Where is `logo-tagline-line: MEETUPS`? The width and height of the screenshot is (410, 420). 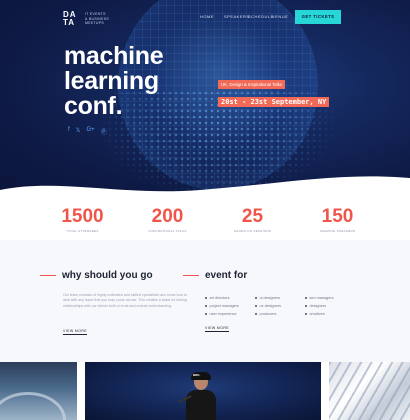 logo-tagline-line: MEETUPS is located at coordinates (95, 23).